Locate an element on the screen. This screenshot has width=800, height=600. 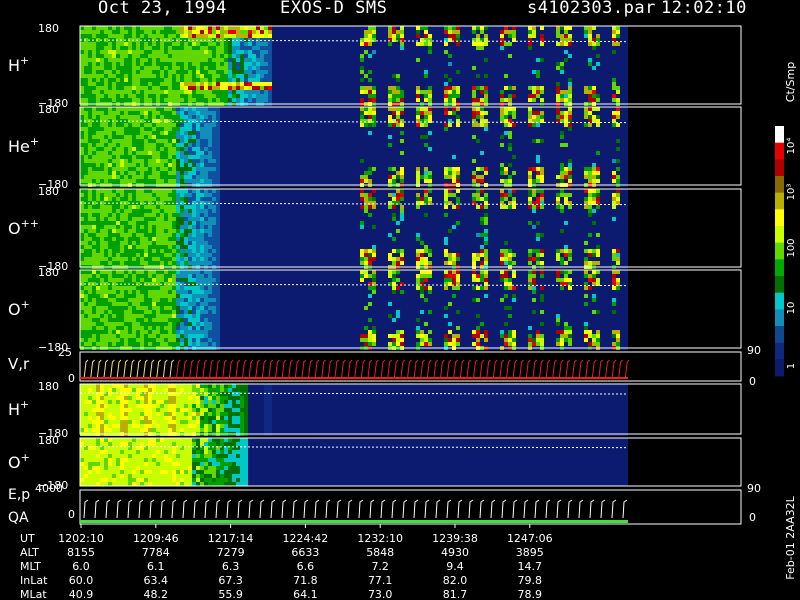
ephemeris-value: 1232:10 is located at coordinates (380, 538).